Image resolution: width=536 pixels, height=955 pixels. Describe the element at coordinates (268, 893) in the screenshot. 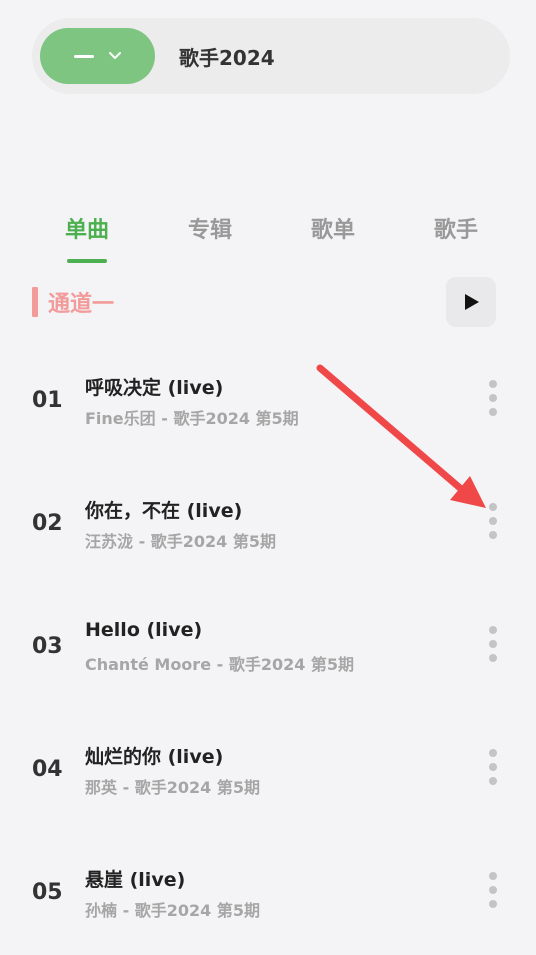

I see `song-row: 05 悬崖 (live) 孙楠 - 歌手2024 第5期` at that location.